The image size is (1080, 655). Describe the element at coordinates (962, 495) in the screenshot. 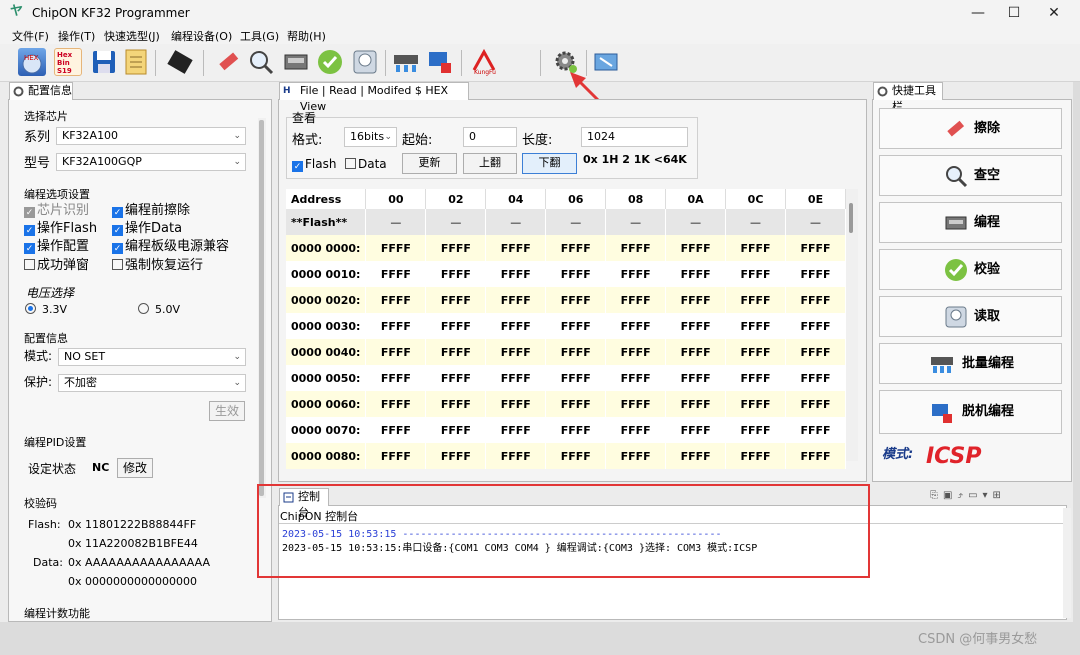

I see `pin-console-icon: ⤴` at that location.